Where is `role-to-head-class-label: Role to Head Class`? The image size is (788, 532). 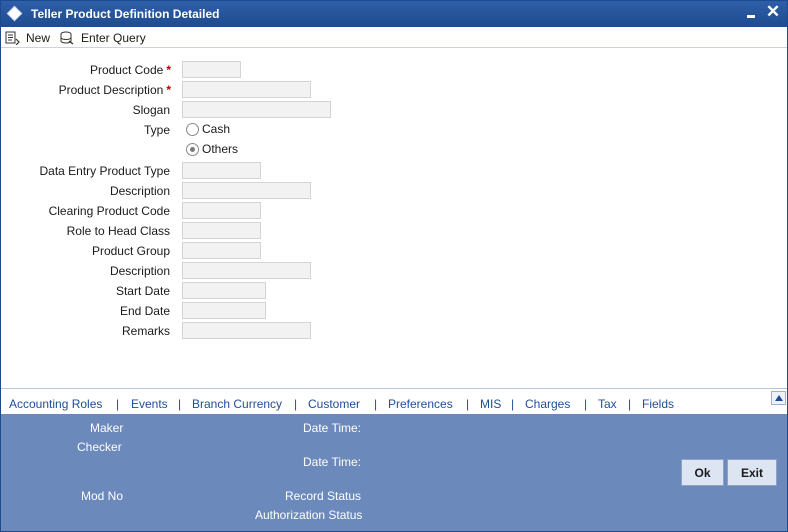 role-to-head-class-label: Role to Head Class is located at coordinates (118, 231).